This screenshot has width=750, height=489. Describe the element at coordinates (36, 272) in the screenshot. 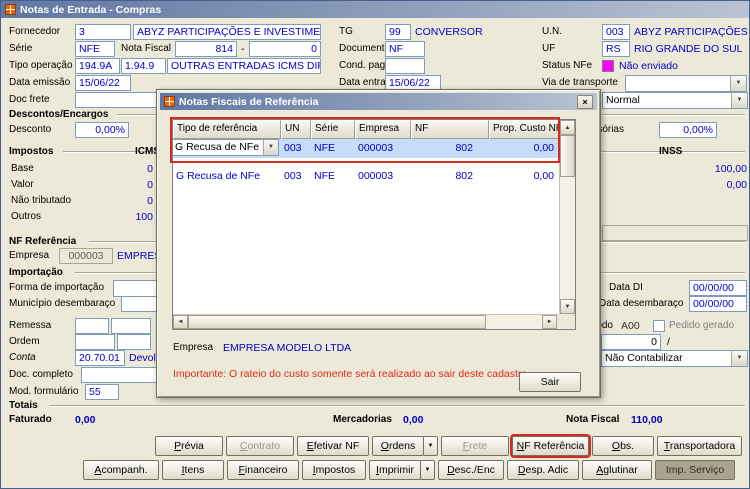

I see `importacao-section-header: Importação` at that location.